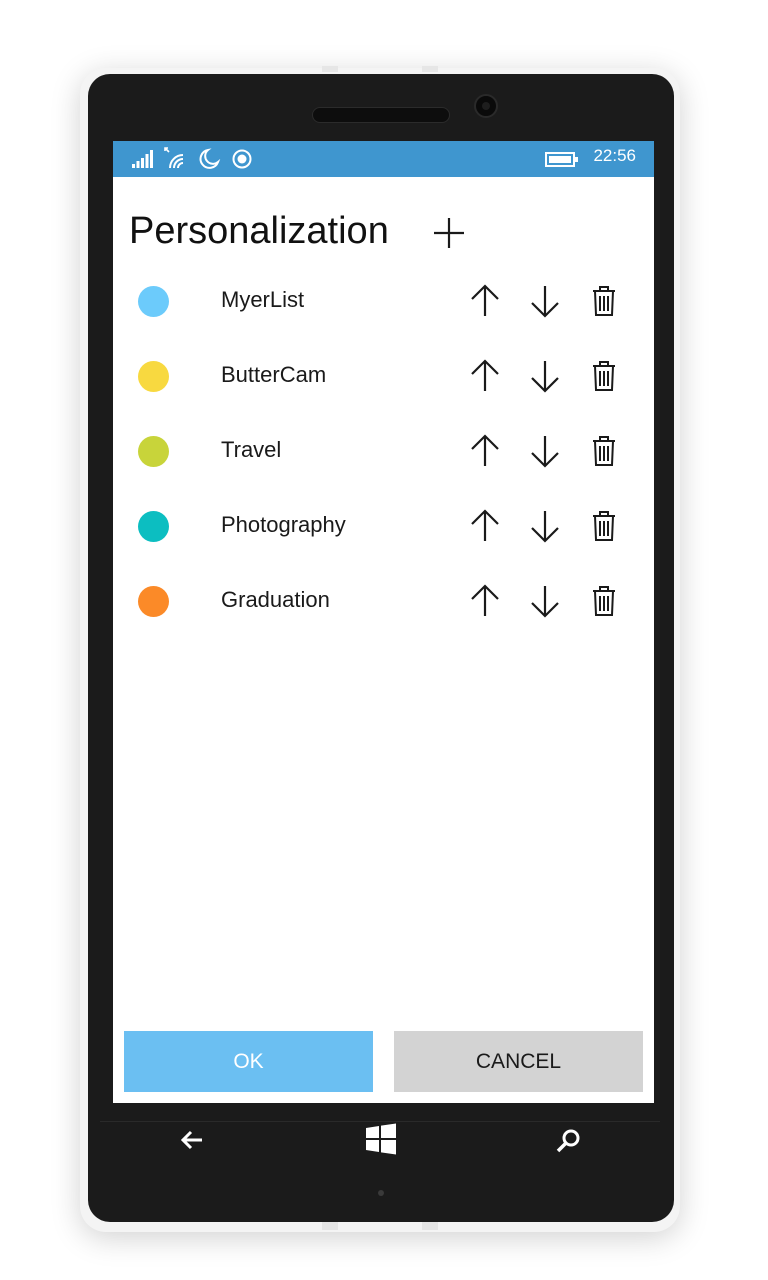  Describe the element at coordinates (248, 1061) in the screenshot. I see `ok-button: OK` at that location.